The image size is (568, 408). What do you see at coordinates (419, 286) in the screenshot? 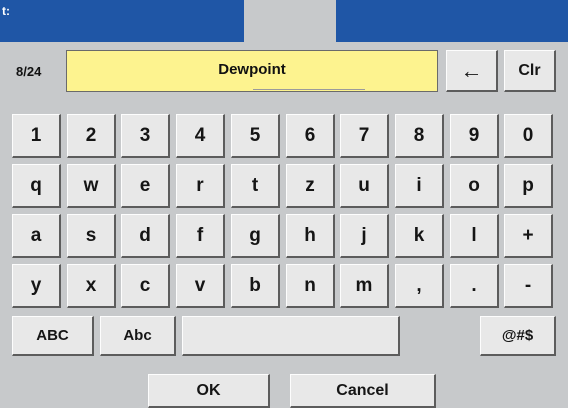
I see `key-row4-7: ,` at bounding box center [419, 286].